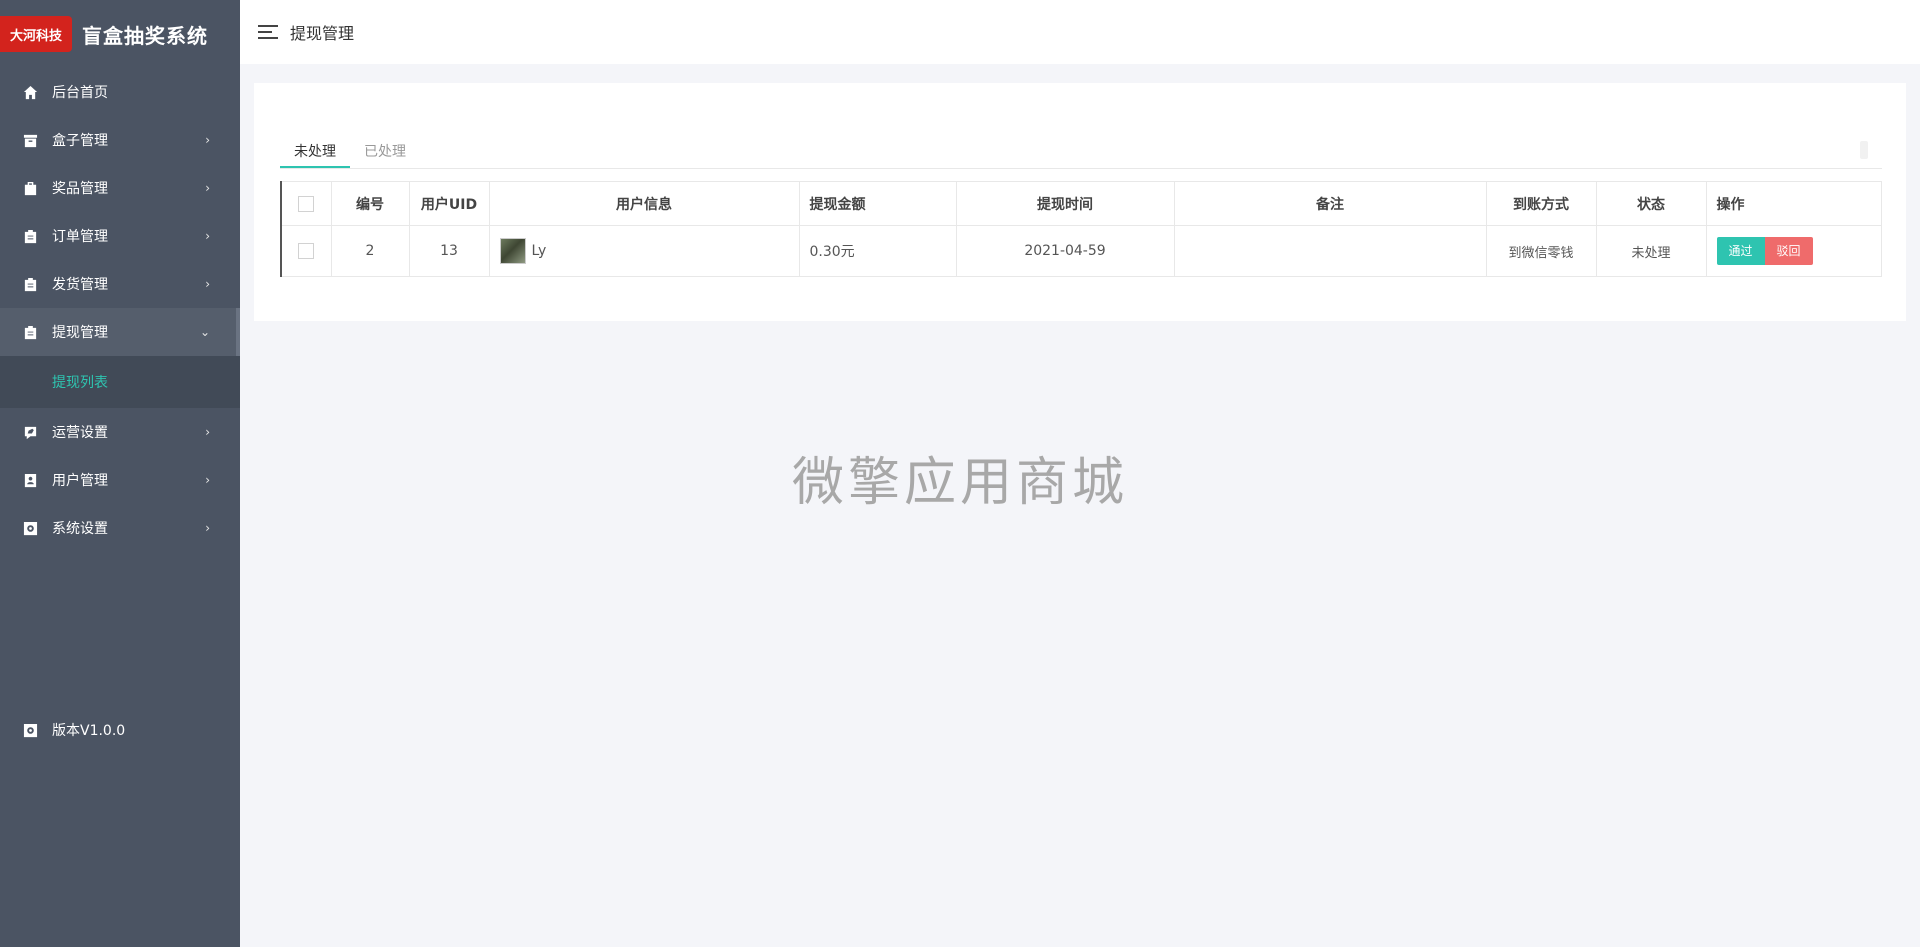 The height and width of the screenshot is (947, 1920). What do you see at coordinates (512, 251) in the screenshot?
I see `avatar` at bounding box center [512, 251].